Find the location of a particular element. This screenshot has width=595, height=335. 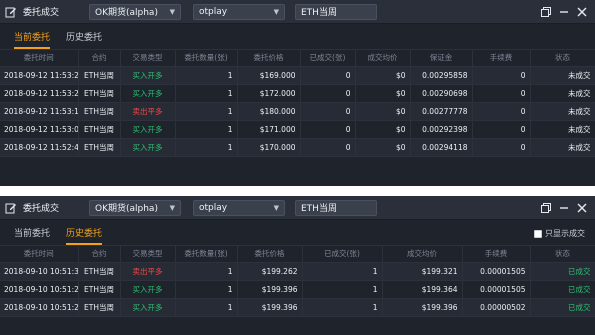

cell-margin: 0.00292398 is located at coordinates (441, 129).